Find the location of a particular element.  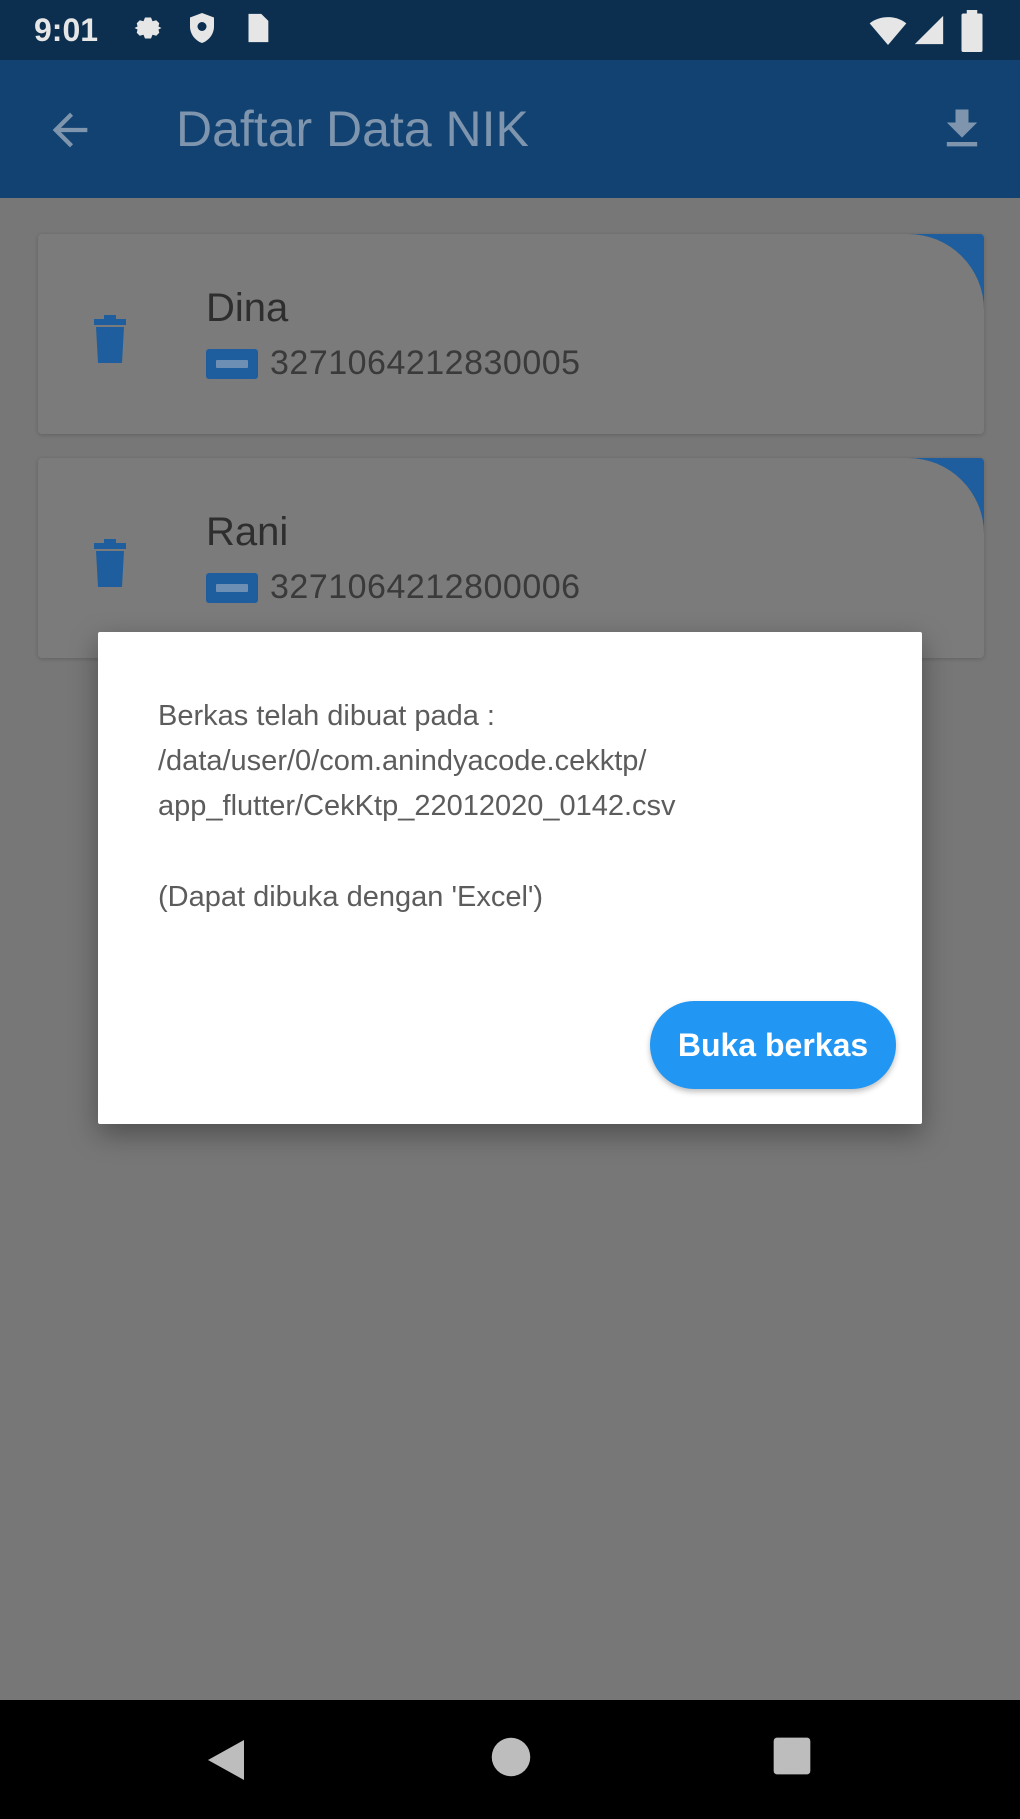

item-nik: 3271064212830005 is located at coordinates (425, 363).